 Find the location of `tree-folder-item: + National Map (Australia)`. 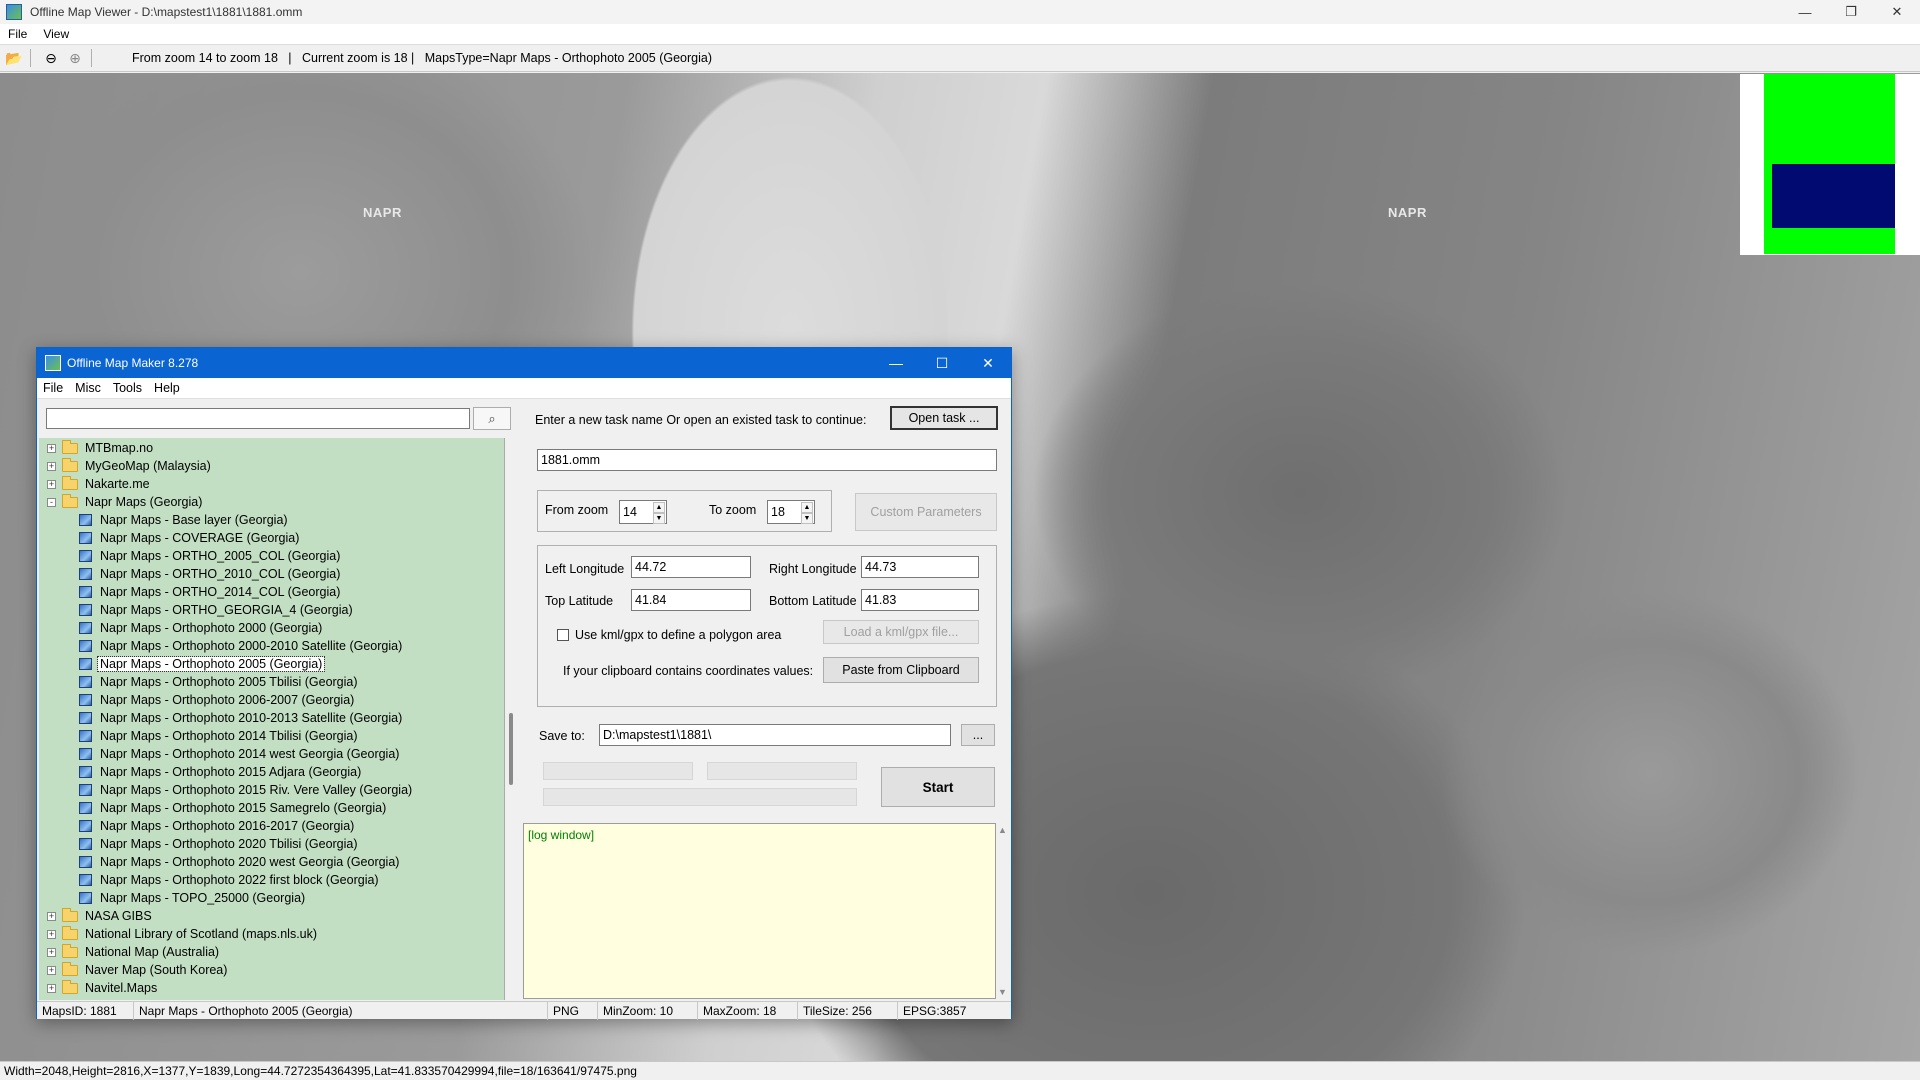

tree-folder-item: + National Map (Australia) is located at coordinates (134, 952).